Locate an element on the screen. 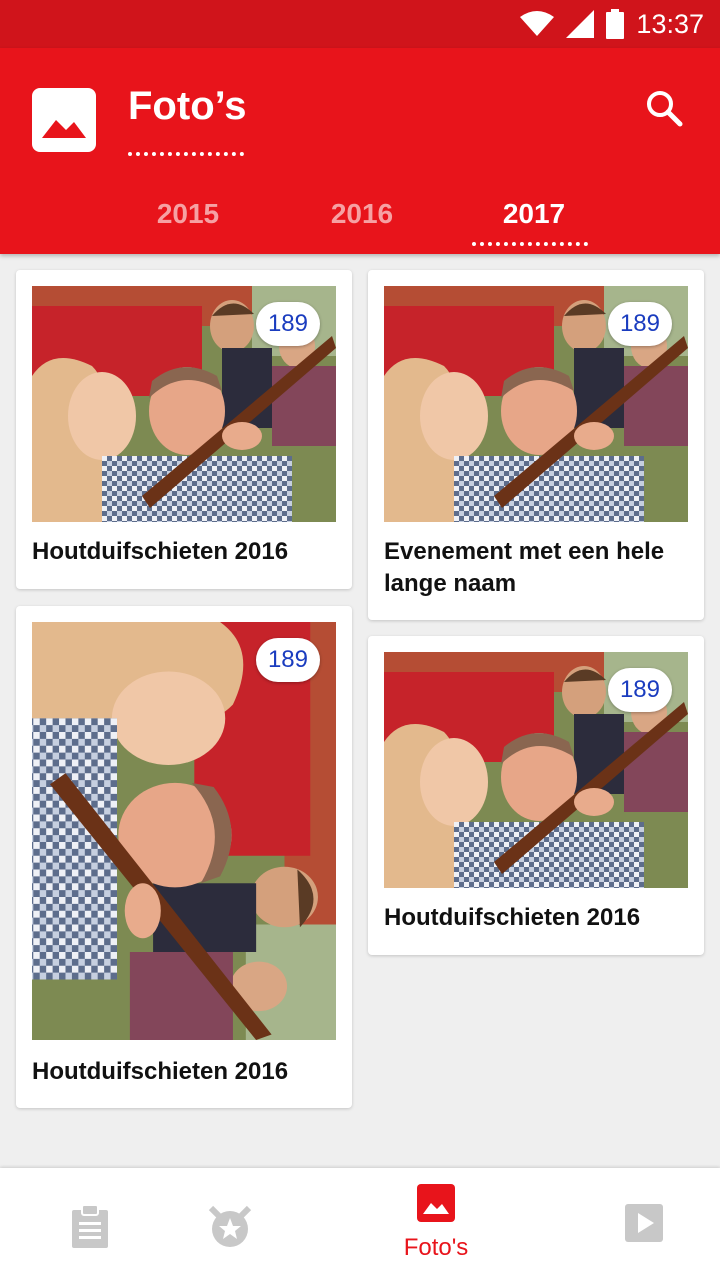  battery-icon is located at coordinates (615, 24).